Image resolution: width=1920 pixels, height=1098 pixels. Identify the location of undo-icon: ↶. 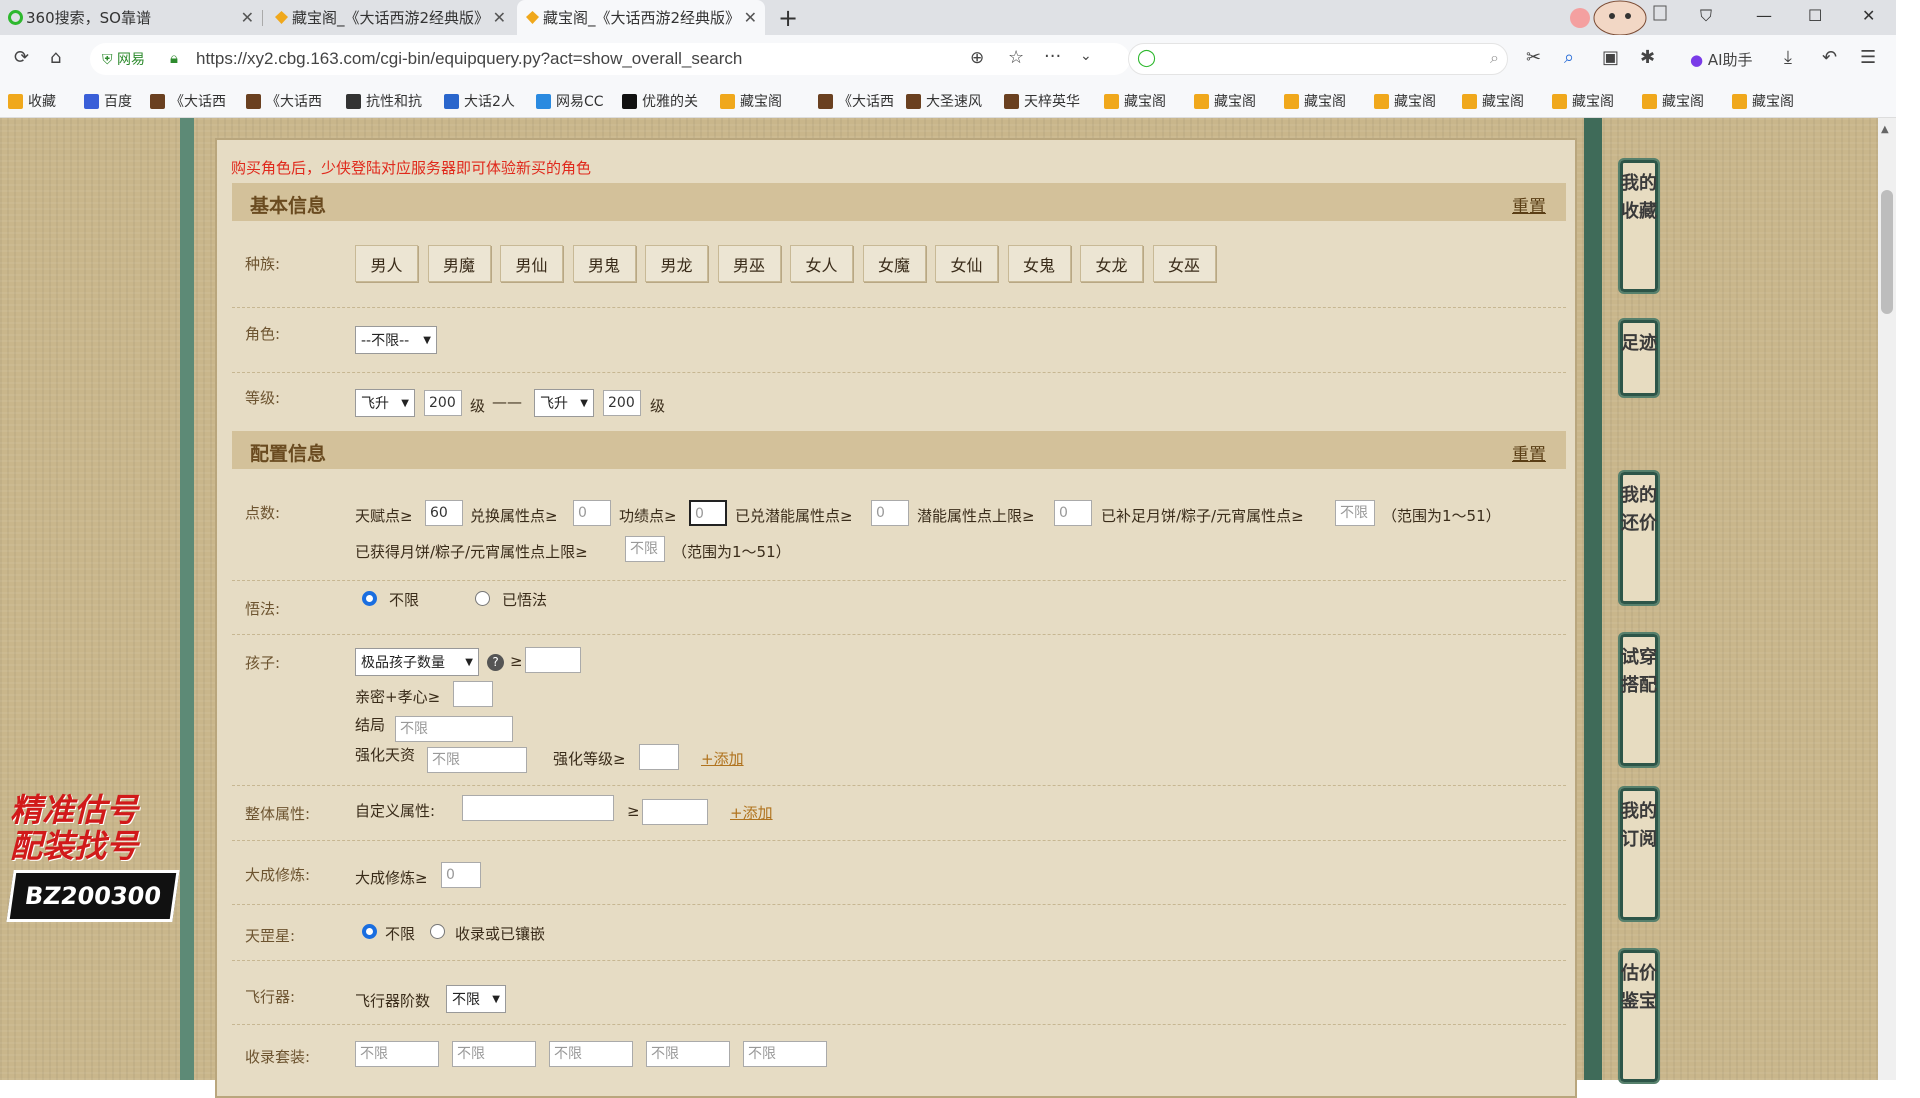
(1829, 57).